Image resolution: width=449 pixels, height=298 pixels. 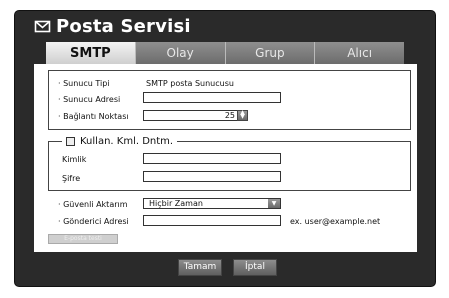 What do you see at coordinates (190, 83) in the screenshot?
I see `server-type-value: SMTP posta Sunucusu` at bounding box center [190, 83].